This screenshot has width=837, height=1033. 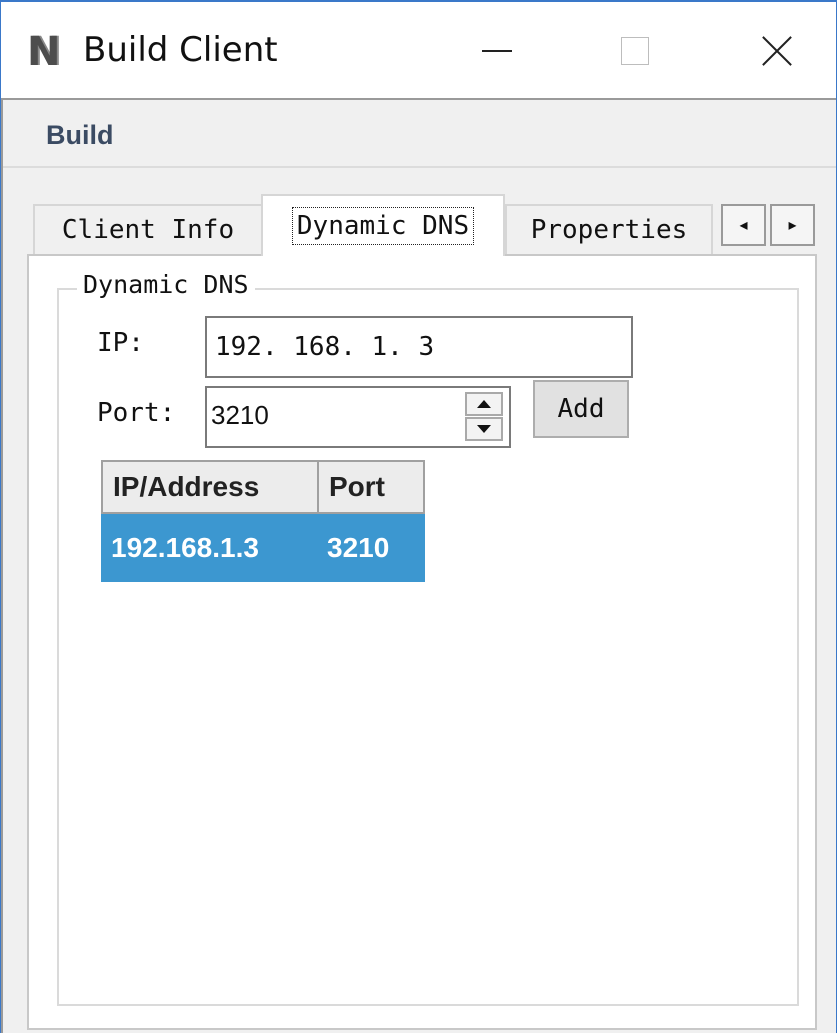 I want to click on port-spinner, so click(x=484, y=417).